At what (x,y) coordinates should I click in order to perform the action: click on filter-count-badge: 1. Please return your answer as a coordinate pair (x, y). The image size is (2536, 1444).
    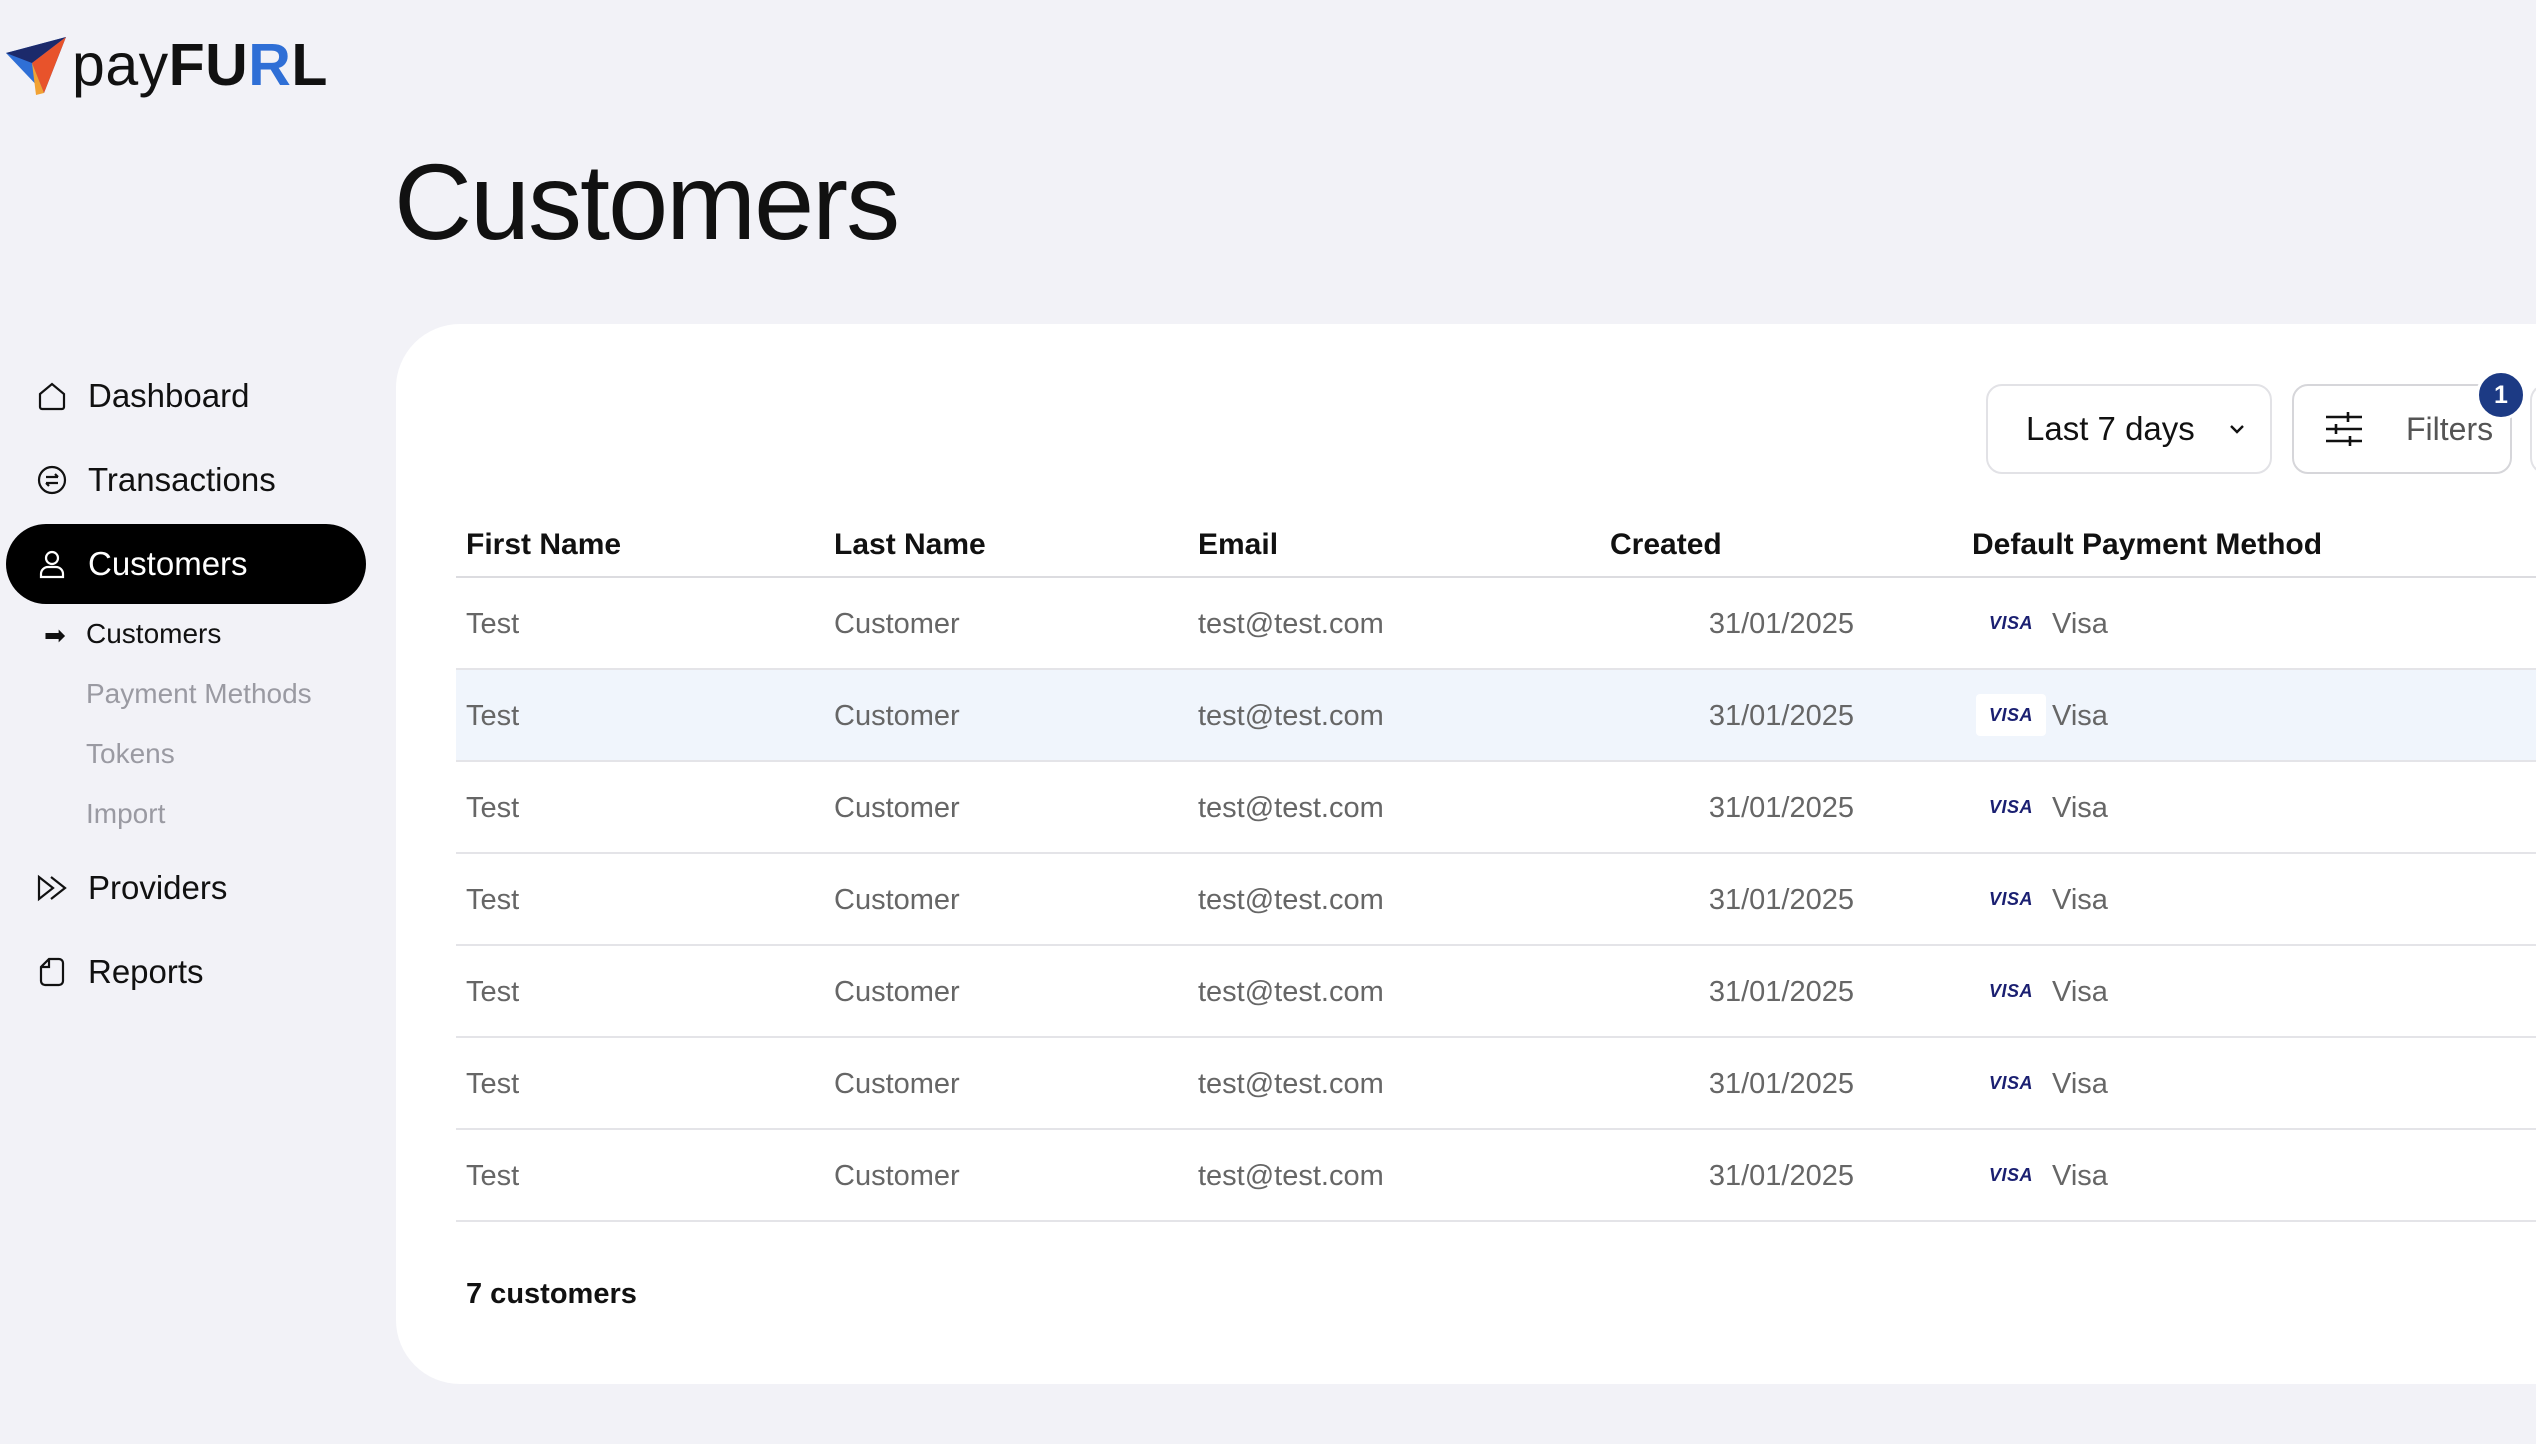
    Looking at the image, I should click on (2501, 395).